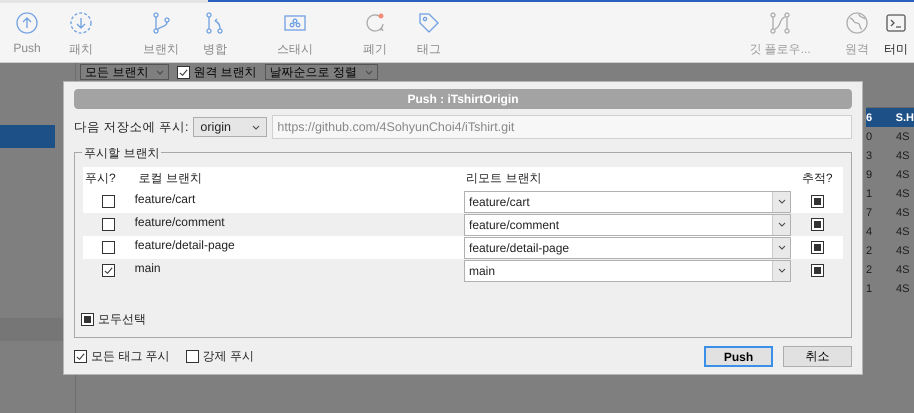  Describe the element at coordinates (870, 156) in the screenshot. I see `table-cell-text: 3` at that location.